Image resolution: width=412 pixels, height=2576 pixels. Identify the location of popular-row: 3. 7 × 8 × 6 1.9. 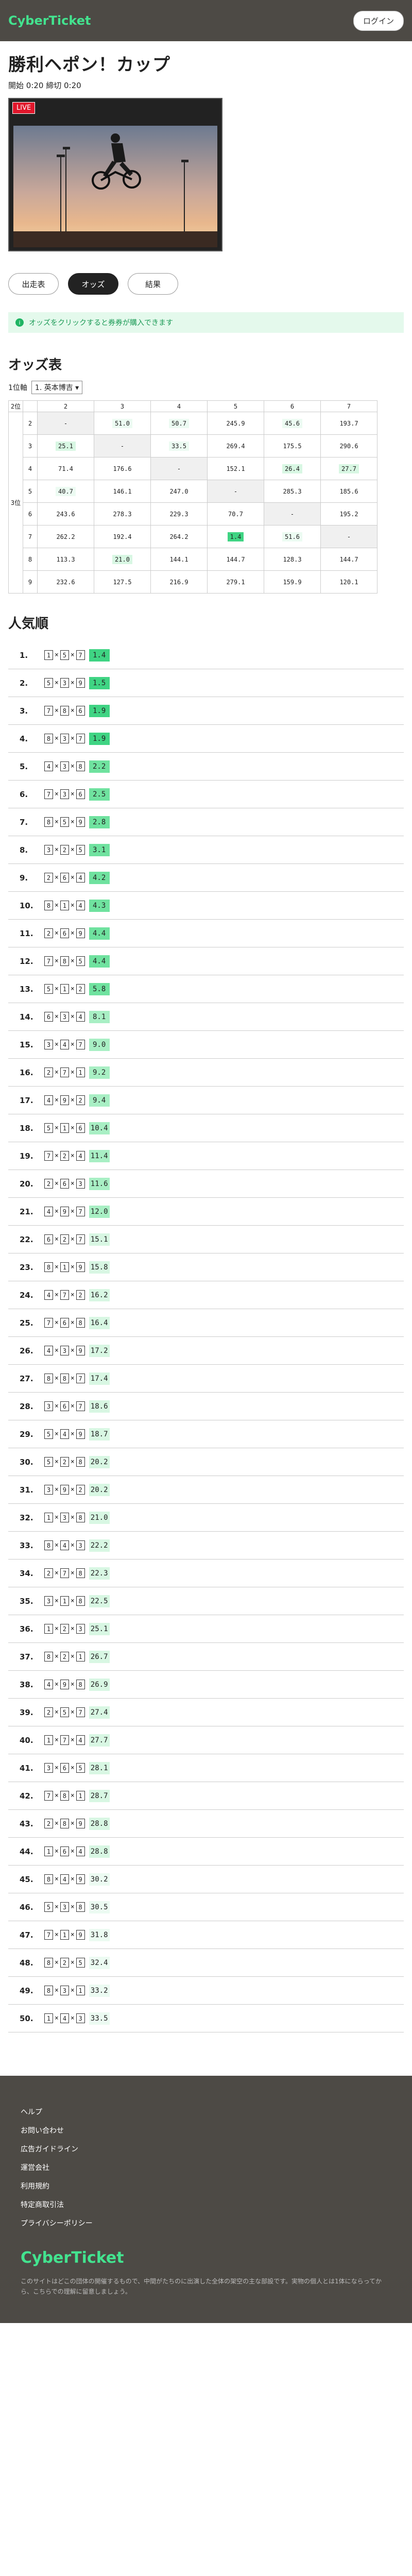
(206, 711).